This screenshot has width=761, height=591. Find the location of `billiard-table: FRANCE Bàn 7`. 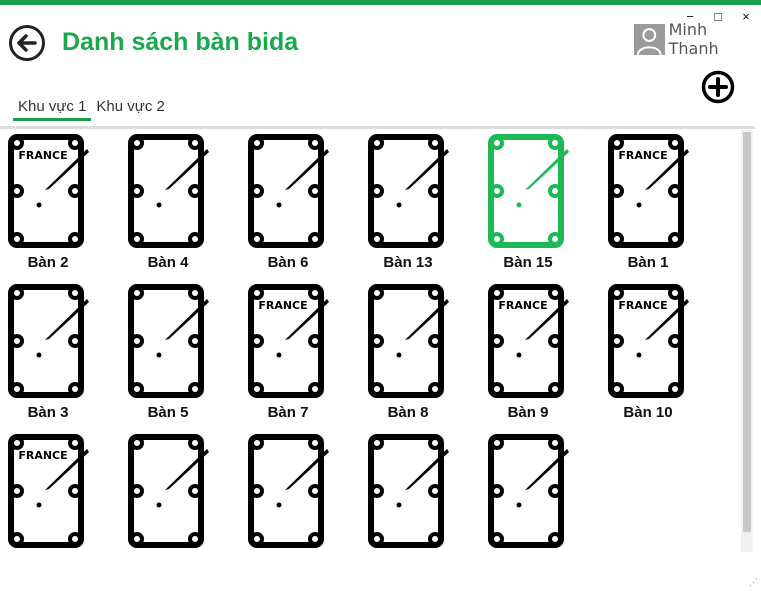

billiard-table: FRANCE Bàn 7 is located at coordinates (288, 350).